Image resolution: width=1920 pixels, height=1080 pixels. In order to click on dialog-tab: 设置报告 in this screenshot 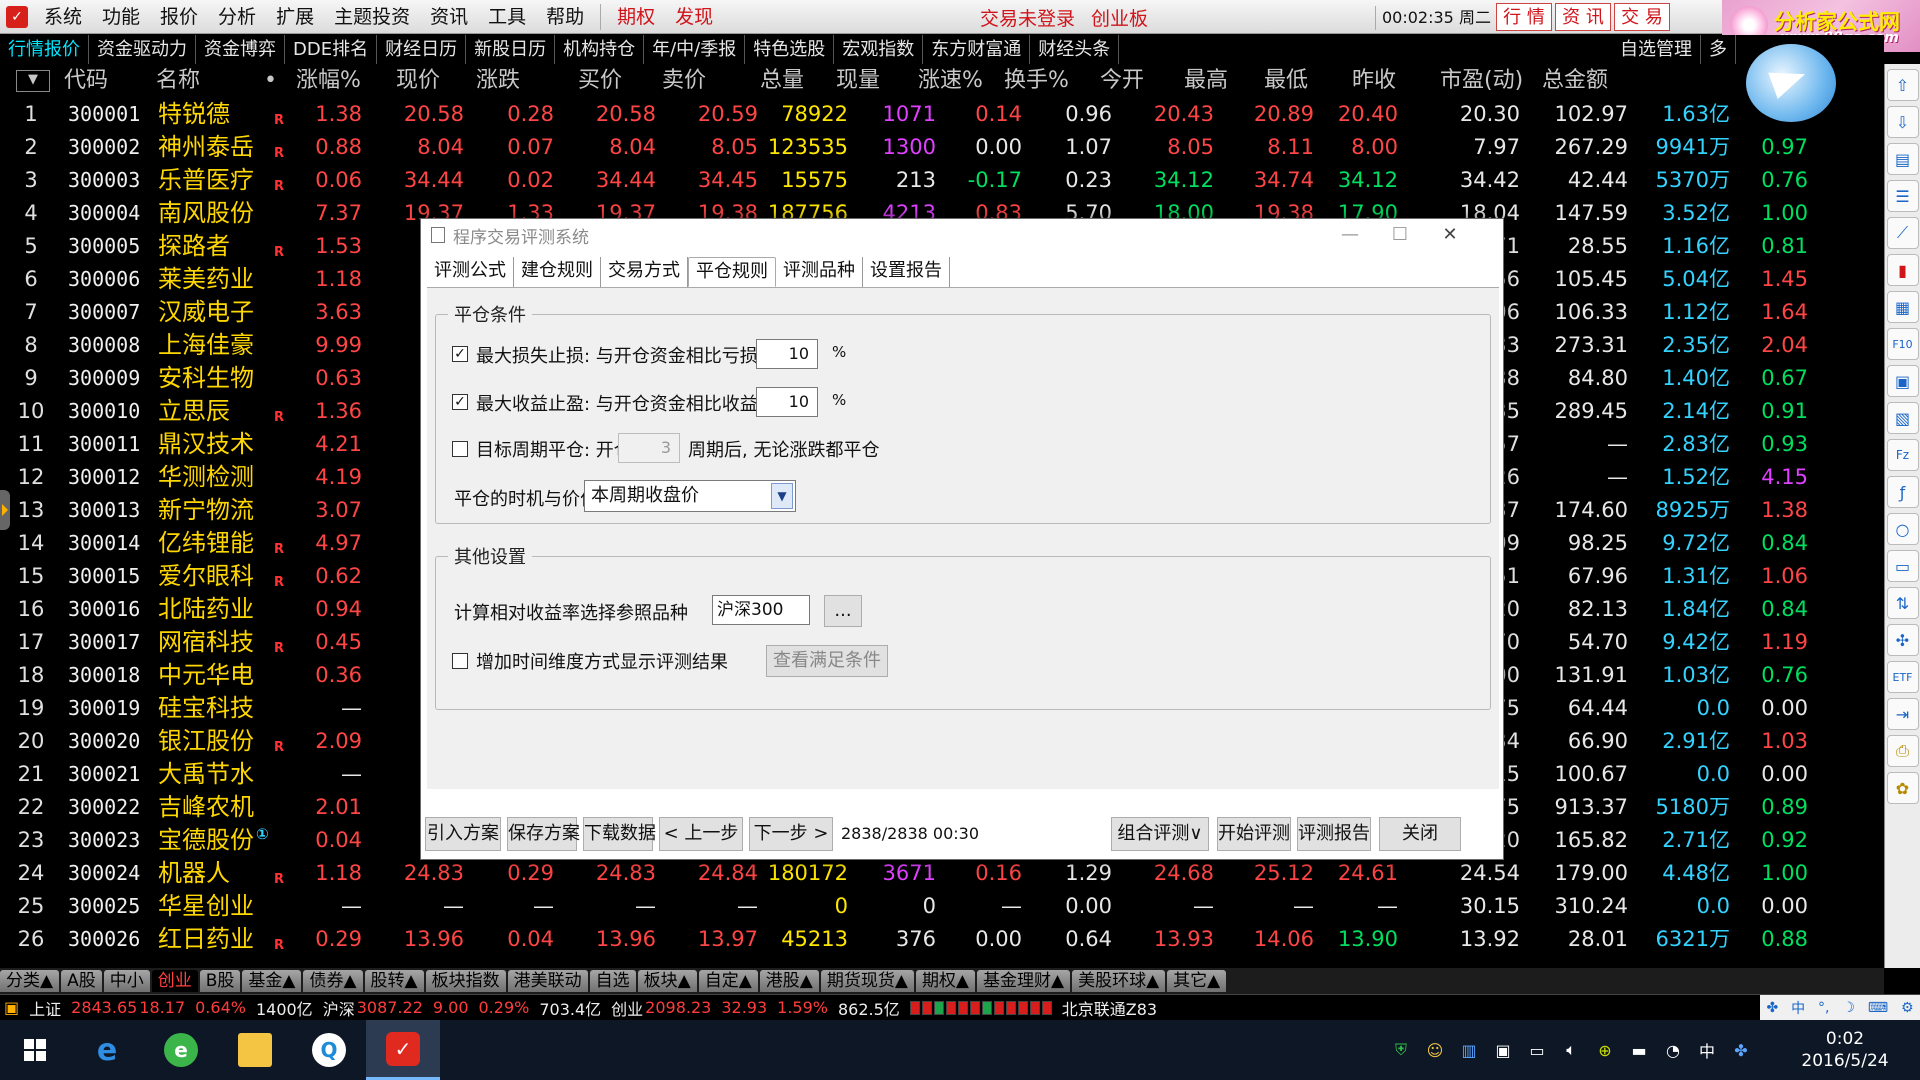, I will do `click(906, 272)`.